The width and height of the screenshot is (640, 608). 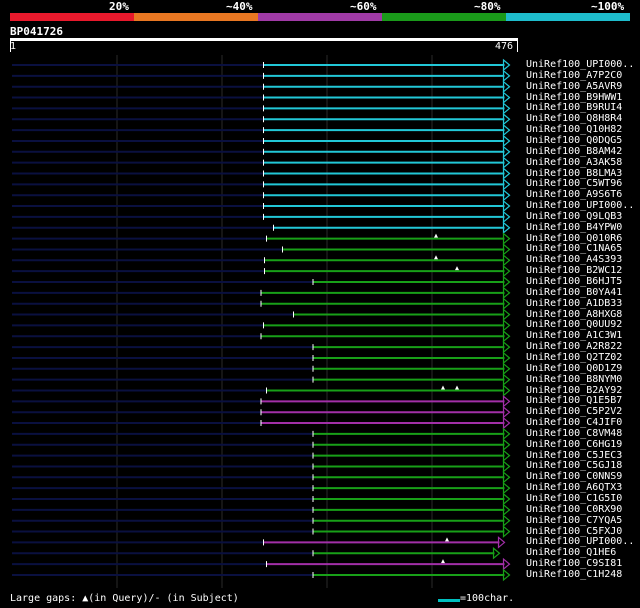 I want to click on hit-label: UniRef100_C5JEC3, so click(x=574, y=455).